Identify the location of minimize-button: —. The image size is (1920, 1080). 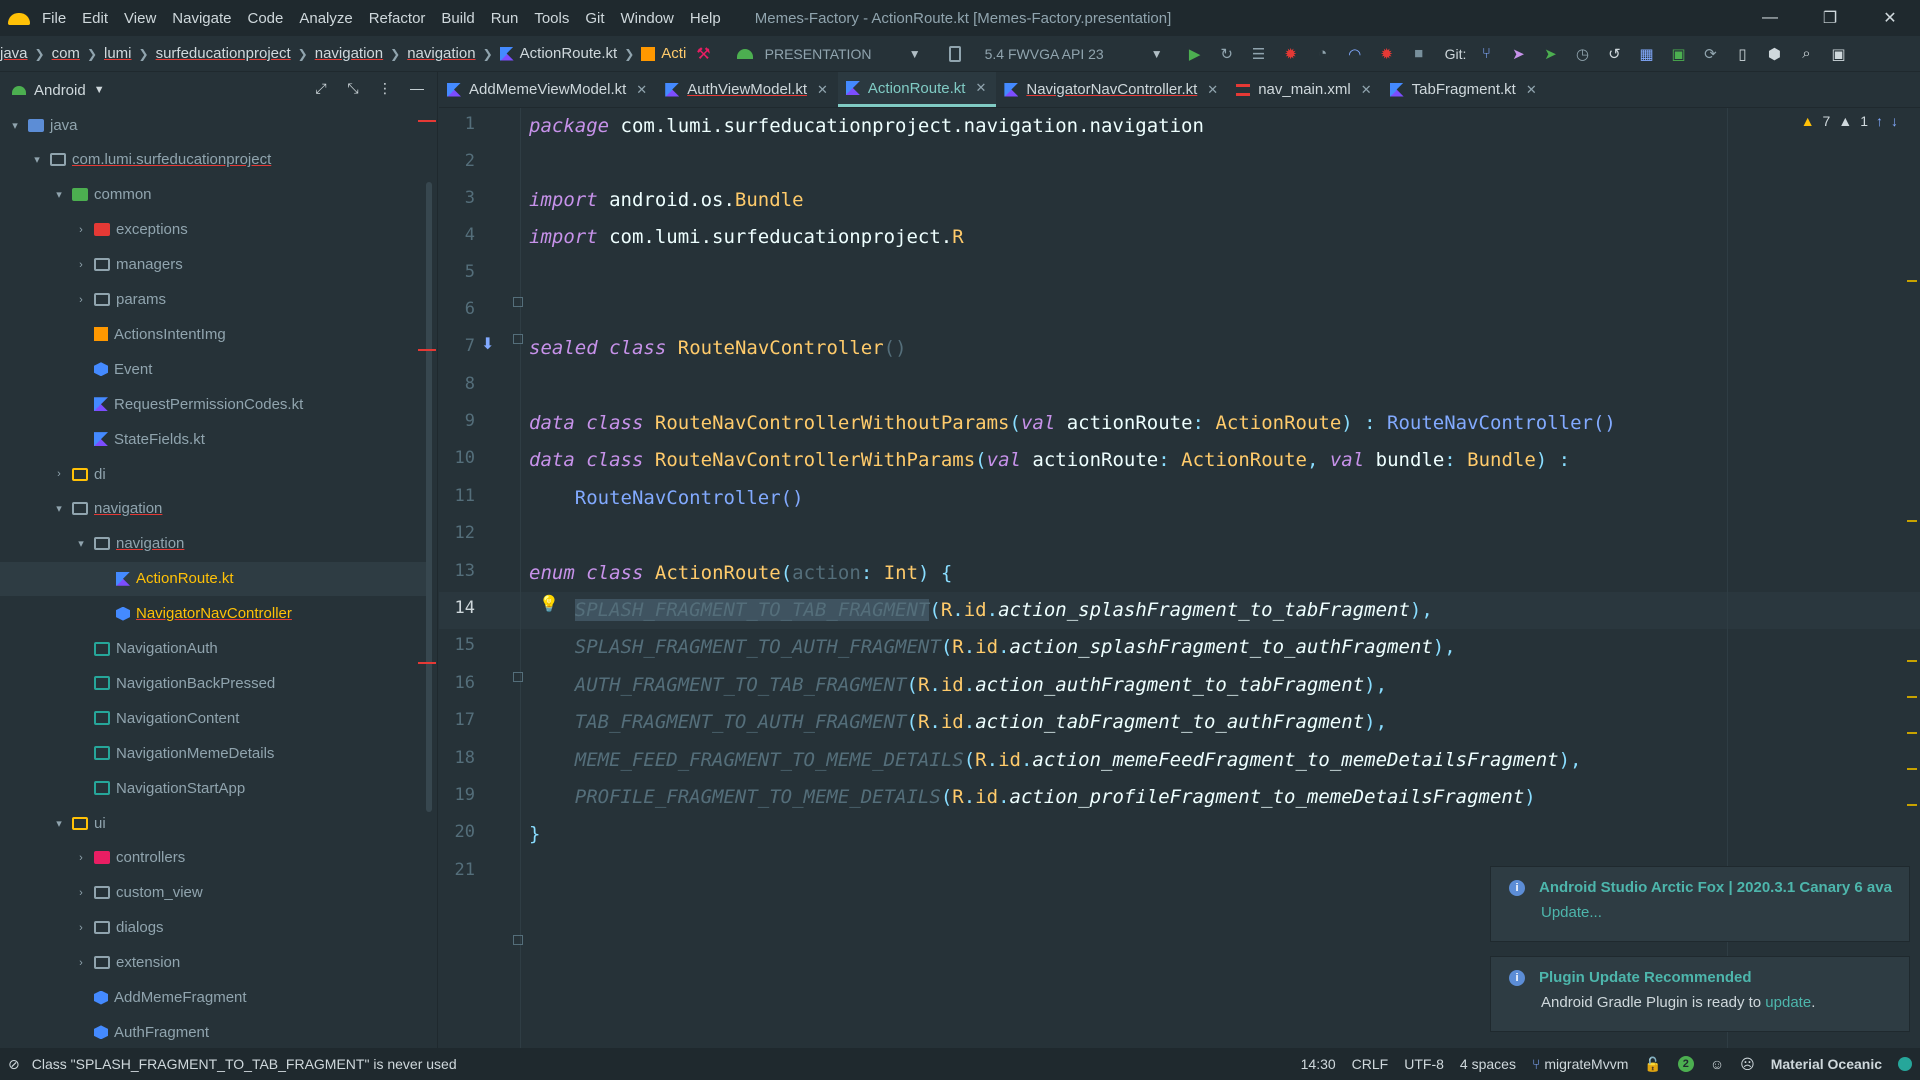
(1770, 18).